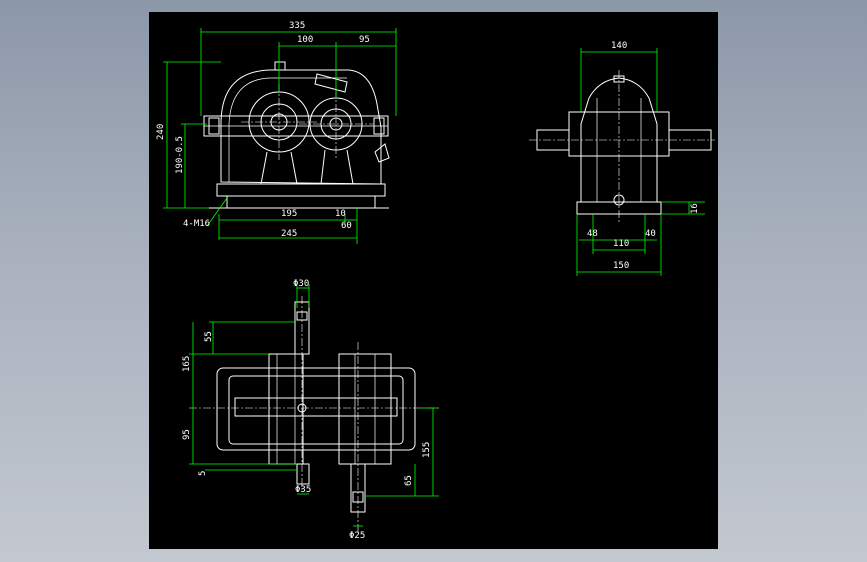 This screenshot has height=562, width=867. What do you see at coordinates (180, 155) in the screenshot?
I see `dim-shaft-height: 190-0.5` at bounding box center [180, 155].